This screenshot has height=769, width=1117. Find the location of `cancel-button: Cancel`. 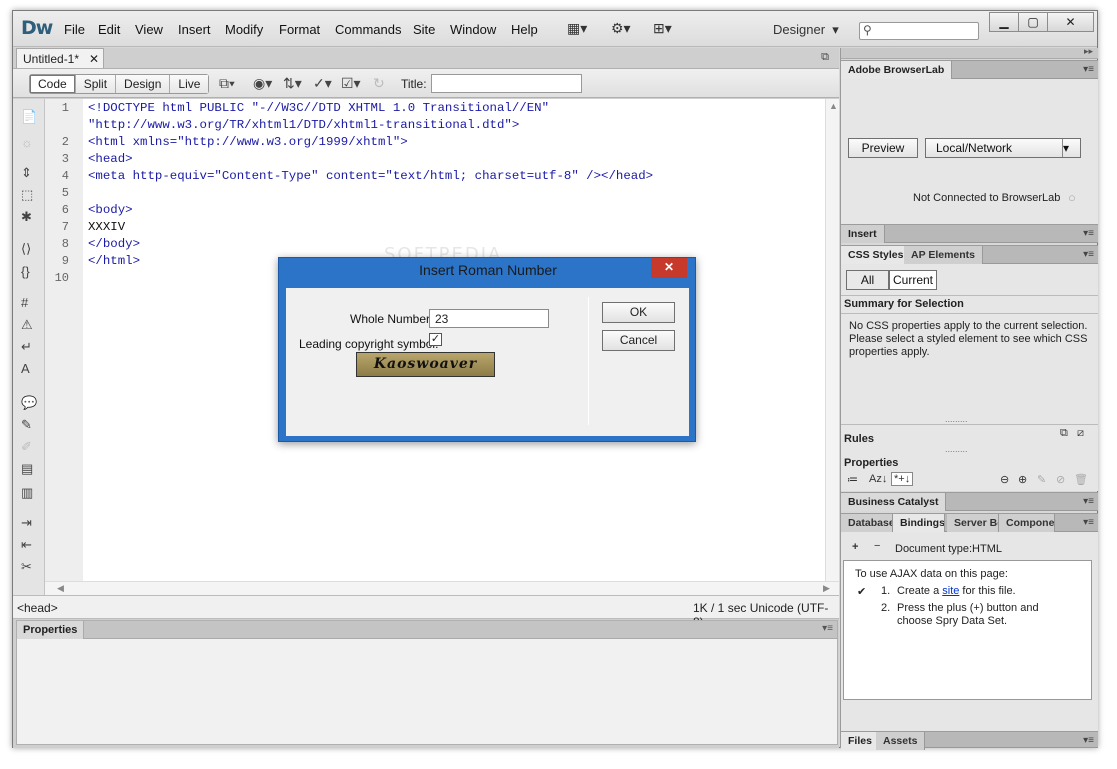

cancel-button: Cancel is located at coordinates (638, 340).